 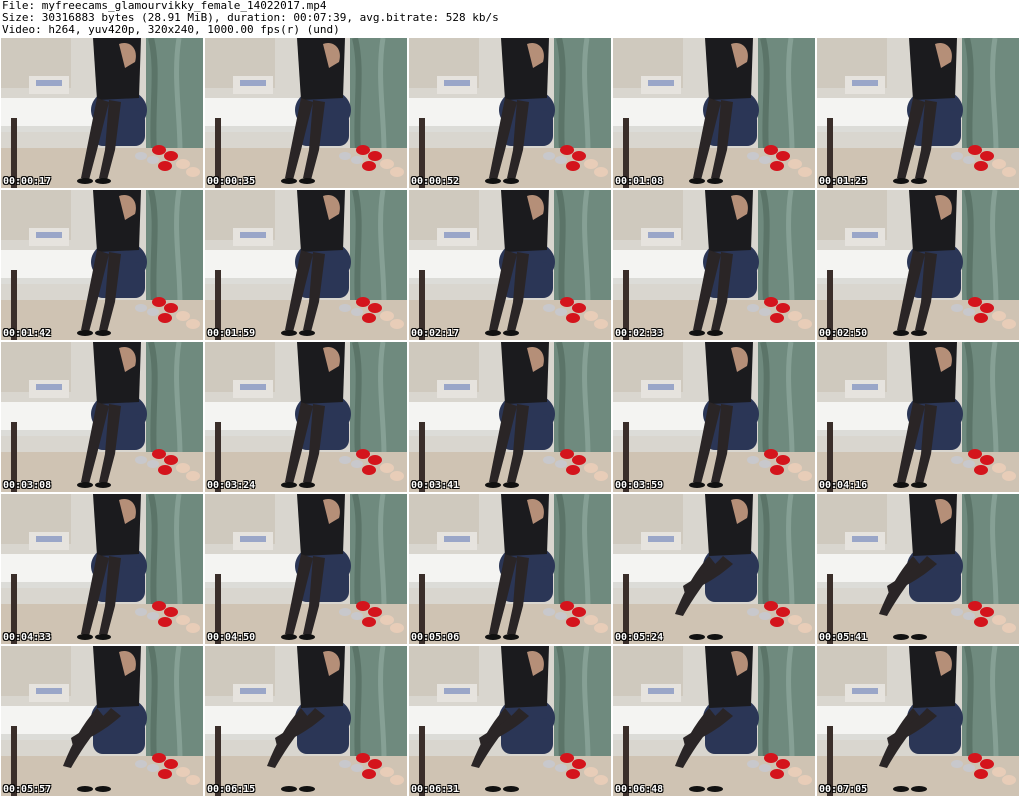 I want to click on thumbnail-frame: 00:06:15, so click(x=306, y=721).